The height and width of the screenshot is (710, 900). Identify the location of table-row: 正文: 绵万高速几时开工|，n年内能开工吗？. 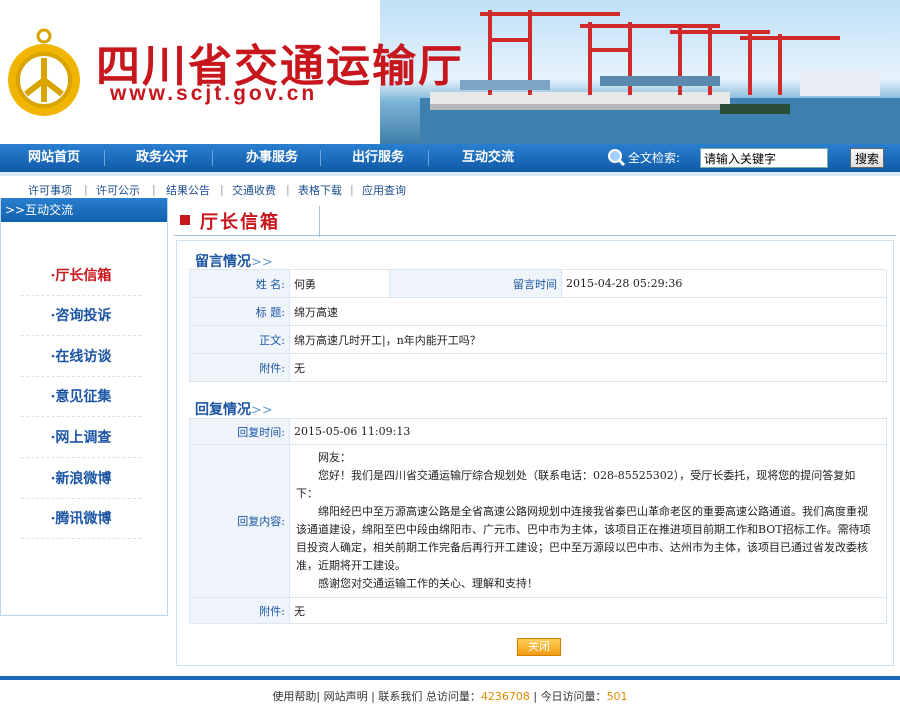
(538, 339).